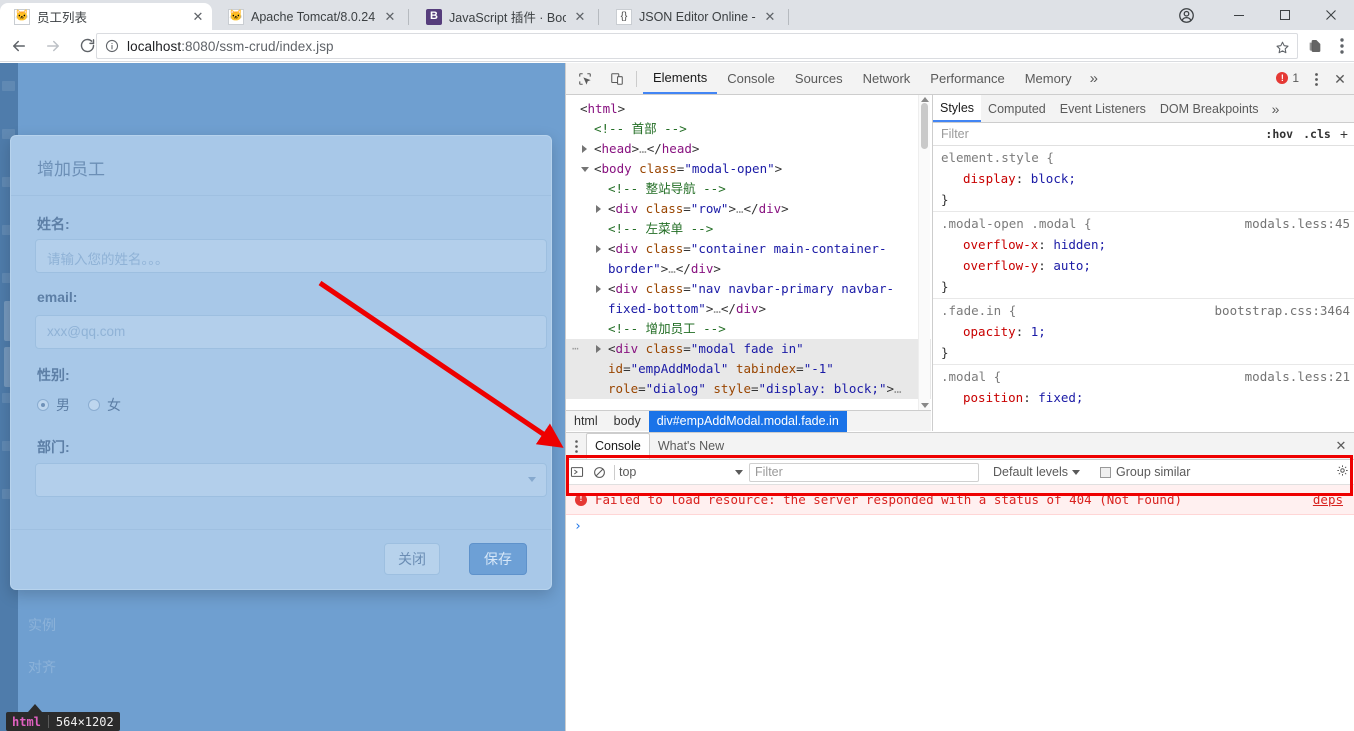 The width and height of the screenshot is (1354, 731). I want to click on evernote-extension-icon, so click(1315, 46).